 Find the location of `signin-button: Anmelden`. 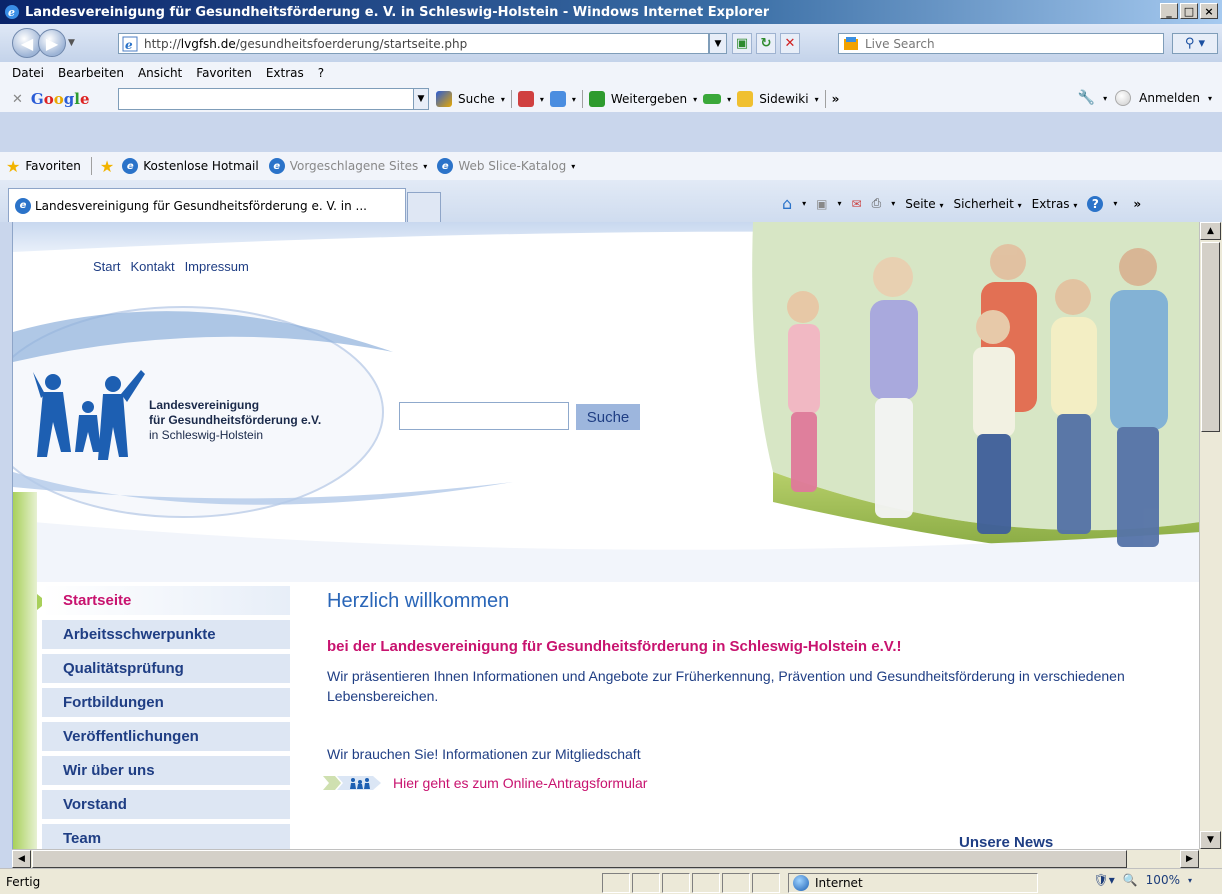

signin-button: Anmelden is located at coordinates (1169, 98).